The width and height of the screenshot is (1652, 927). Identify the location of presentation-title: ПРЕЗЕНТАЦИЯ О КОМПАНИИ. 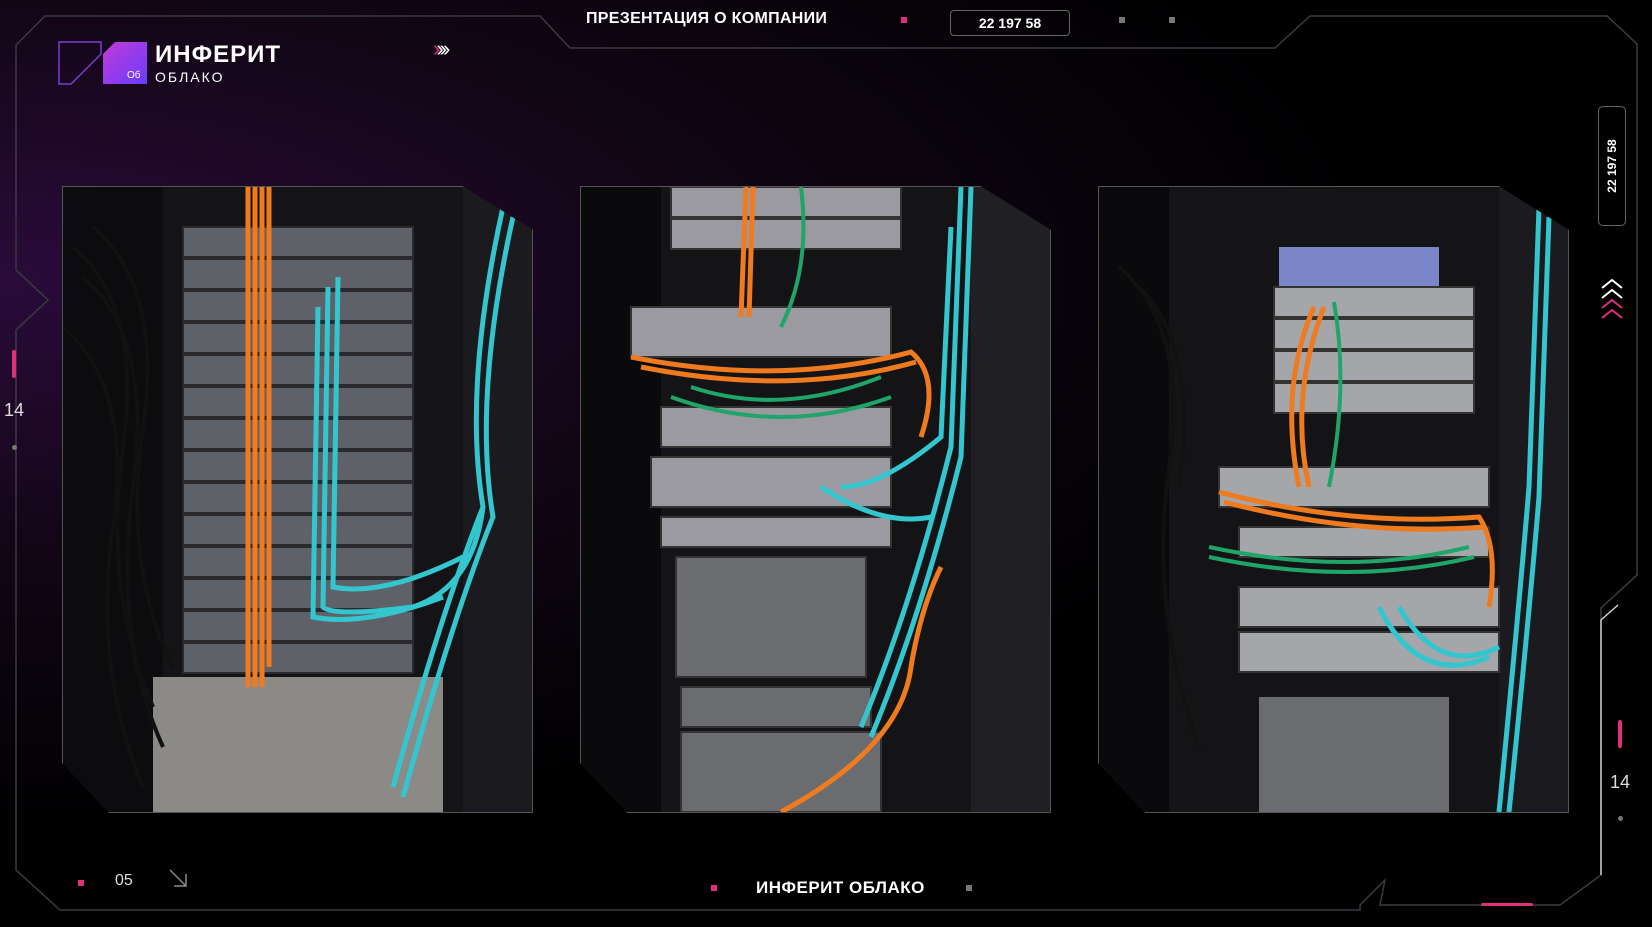
(707, 18).